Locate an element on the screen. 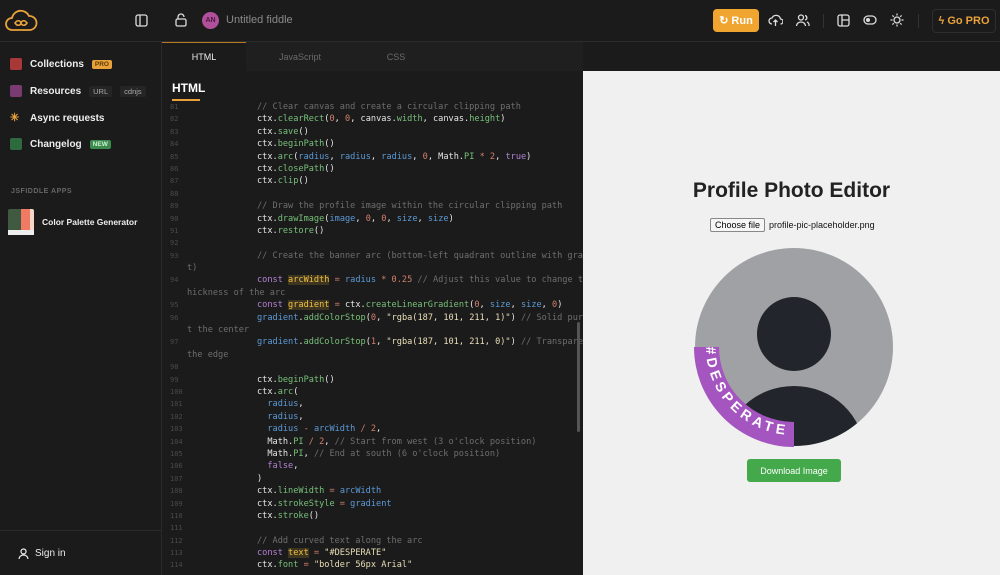 Image resolution: width=1000 pixels, height=575 pixels. line-number: 81 is located at coordinates (174, 107).